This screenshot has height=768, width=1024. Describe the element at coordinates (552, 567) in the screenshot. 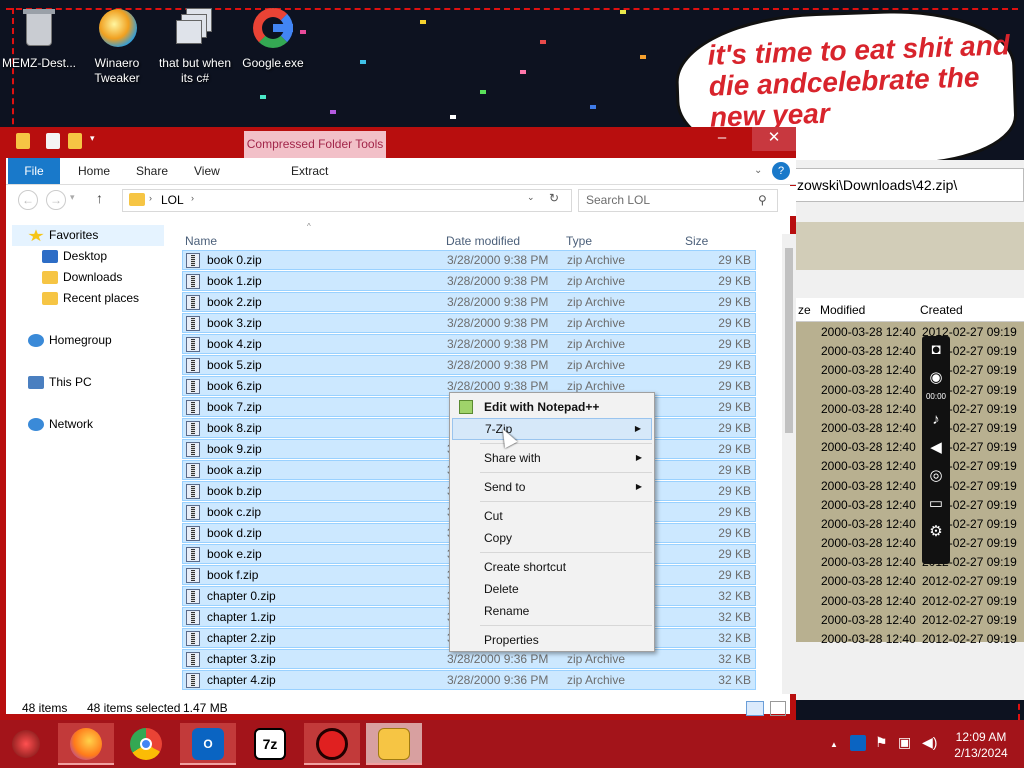

I see `menu-item-create-shortcut: Create shortcut` at that location.